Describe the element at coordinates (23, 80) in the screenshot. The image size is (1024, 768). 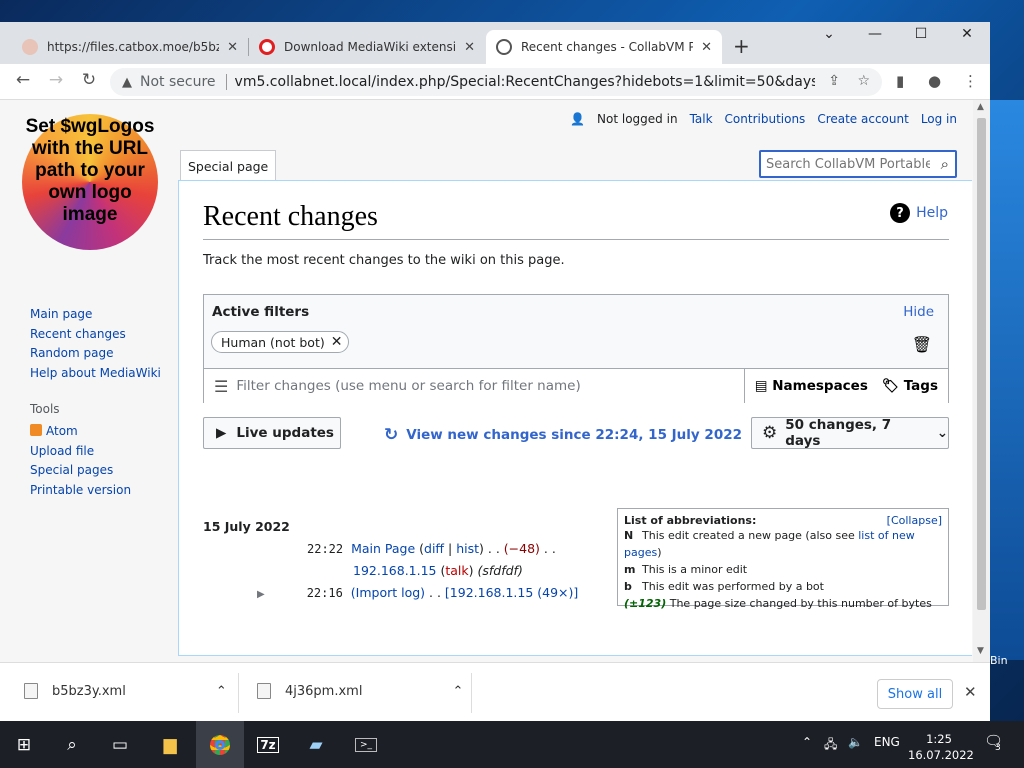
I see `back-arrow-icon: ←` at that location.